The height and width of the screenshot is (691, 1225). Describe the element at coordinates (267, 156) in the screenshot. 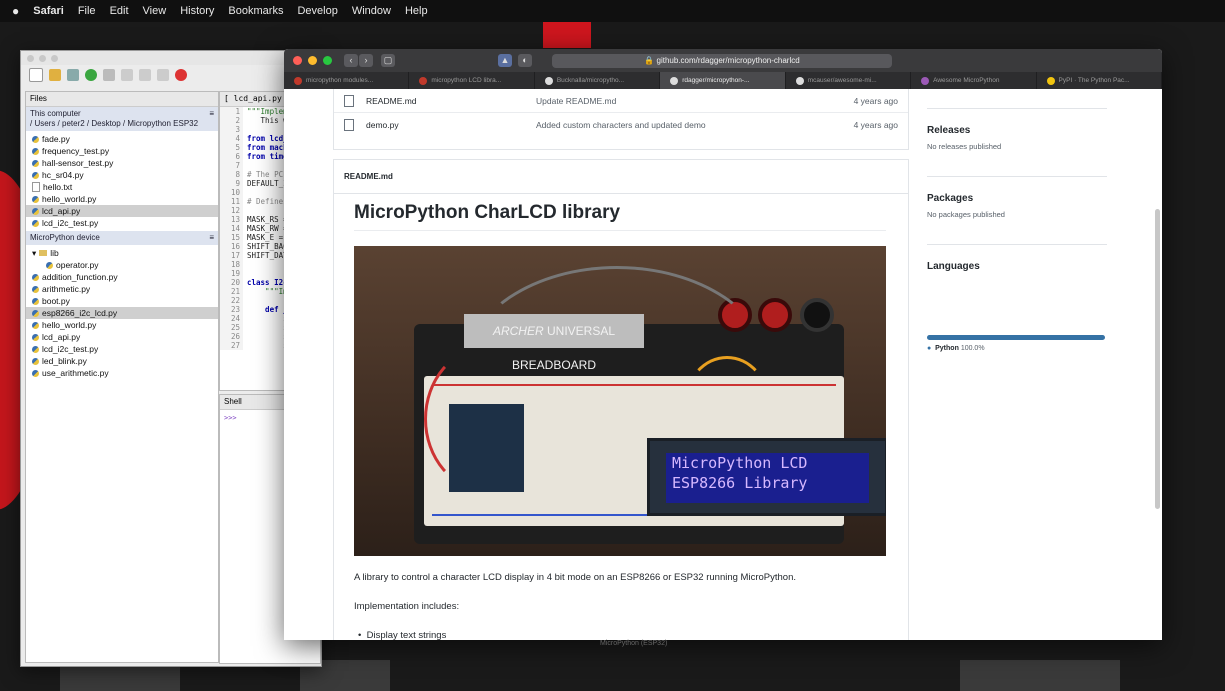

I see `code-line: from time` at that location.